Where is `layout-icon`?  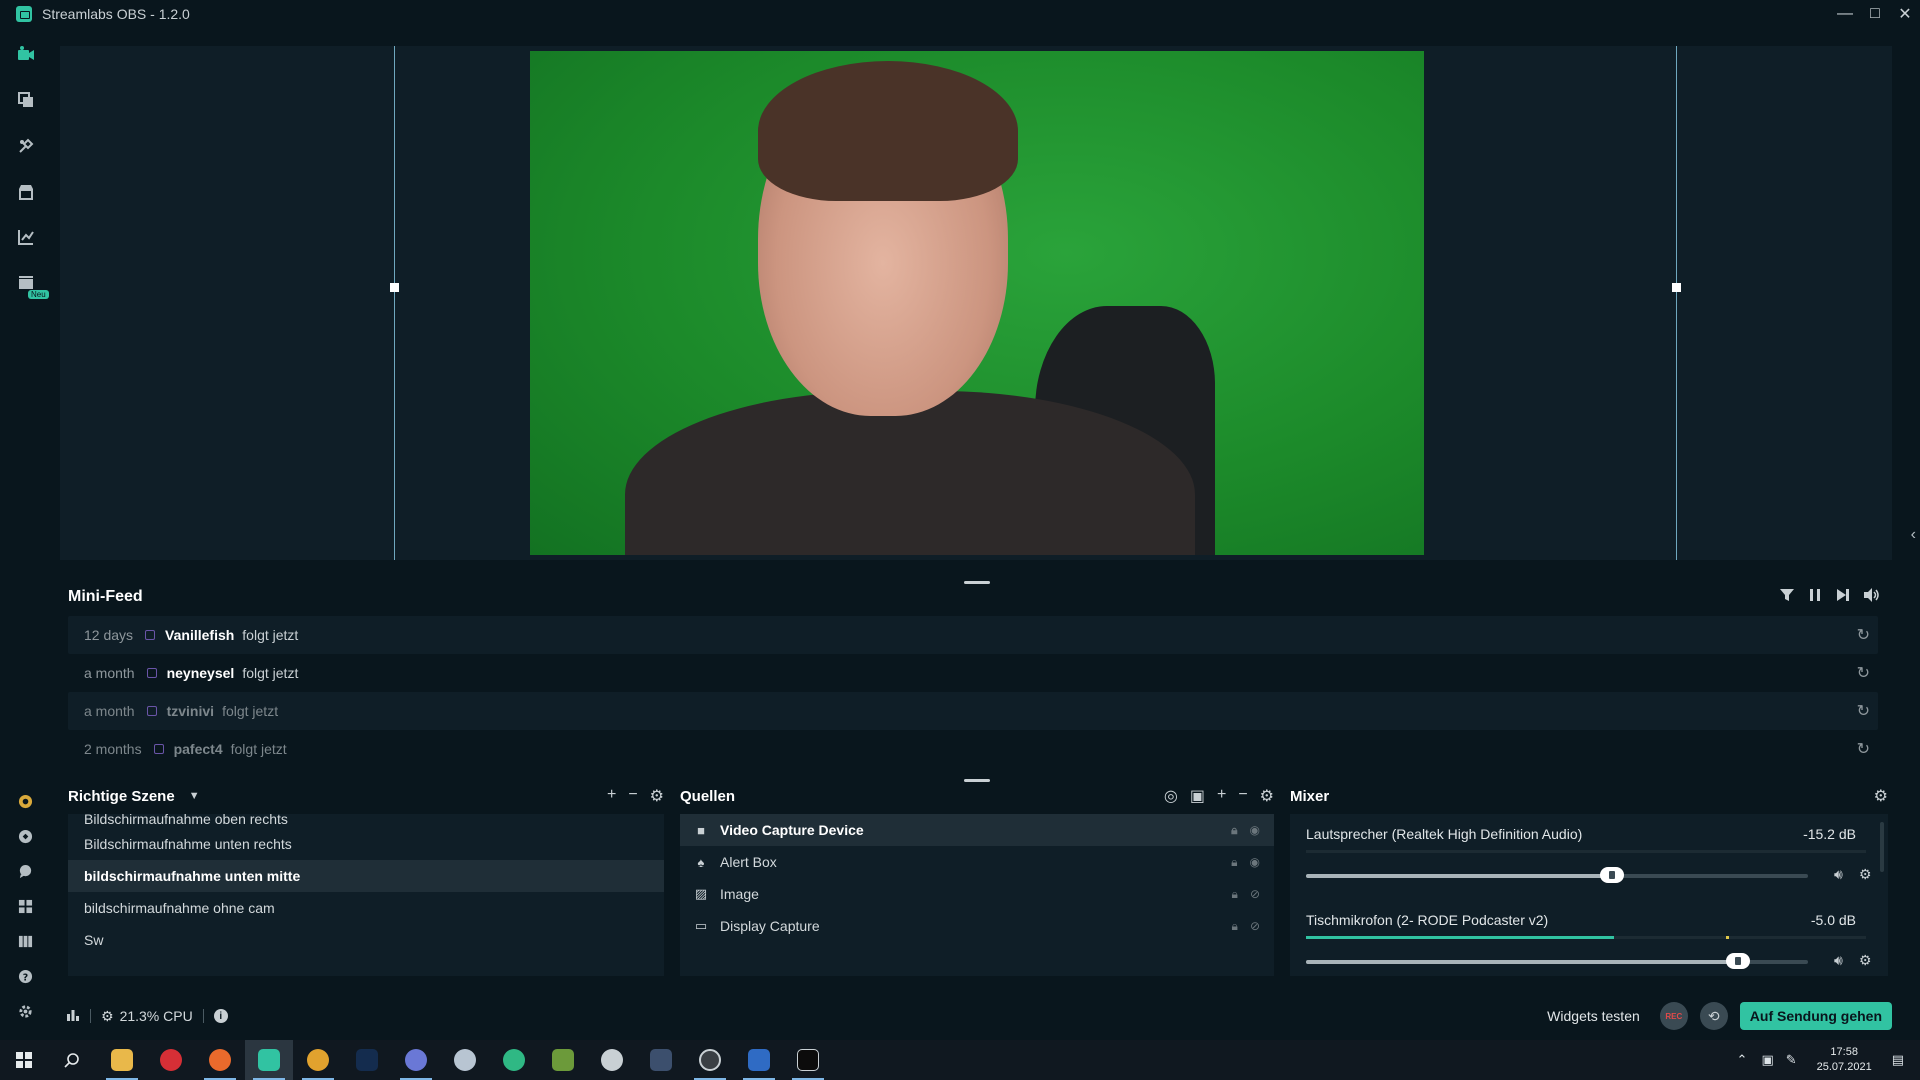
layout-icon is located at coordinates (25, 906).